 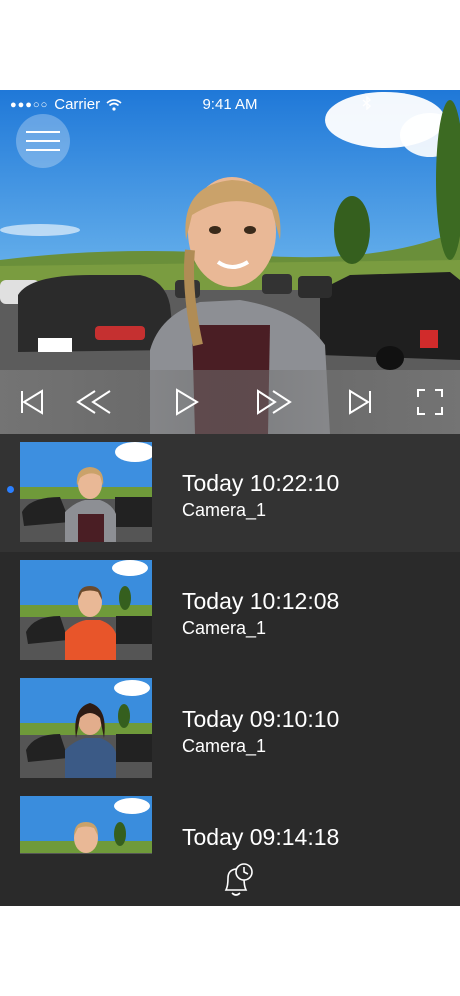 I want to click on recording-item: Today 09:10:10 Camera_1, so click(x=230, y=729).